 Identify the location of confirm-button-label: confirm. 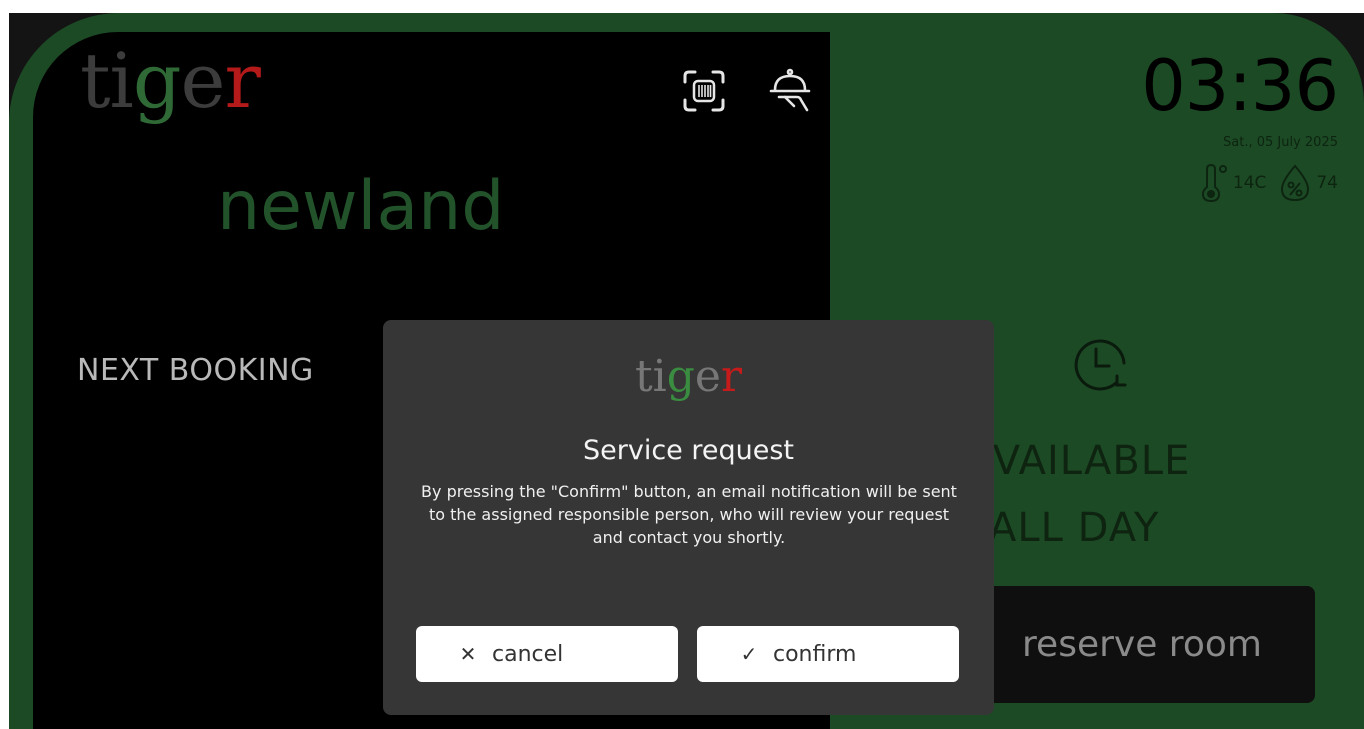
(815, 654).